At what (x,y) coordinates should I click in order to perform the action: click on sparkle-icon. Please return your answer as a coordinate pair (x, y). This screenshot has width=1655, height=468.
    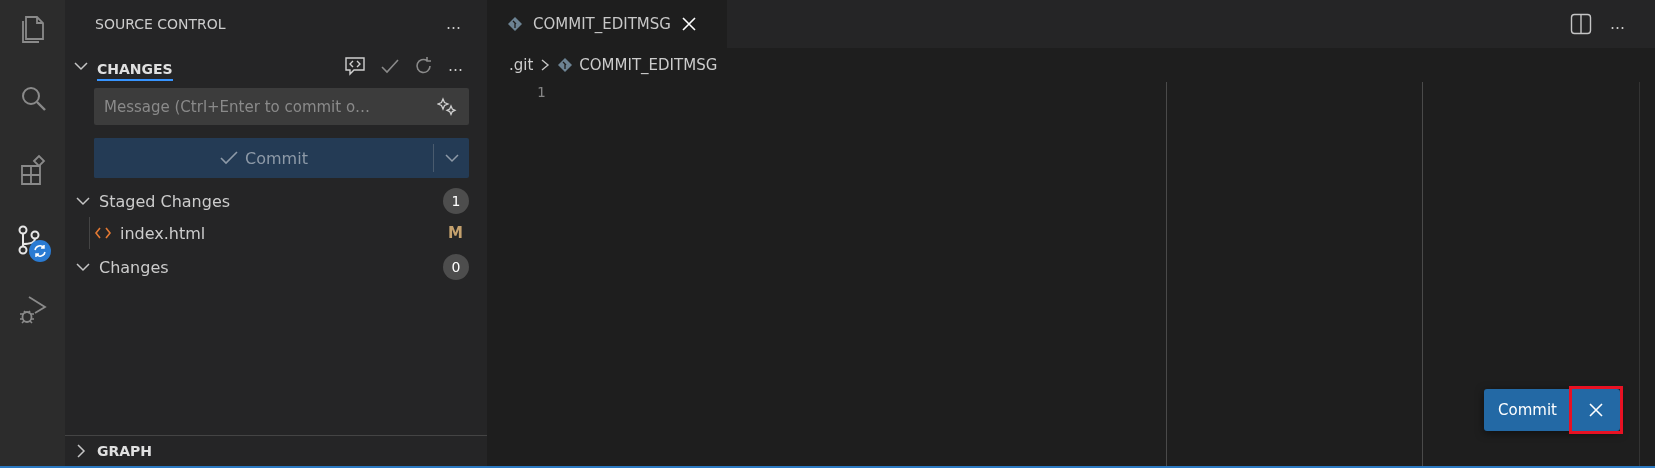
    Looking at the image, I should click on (447, 107).